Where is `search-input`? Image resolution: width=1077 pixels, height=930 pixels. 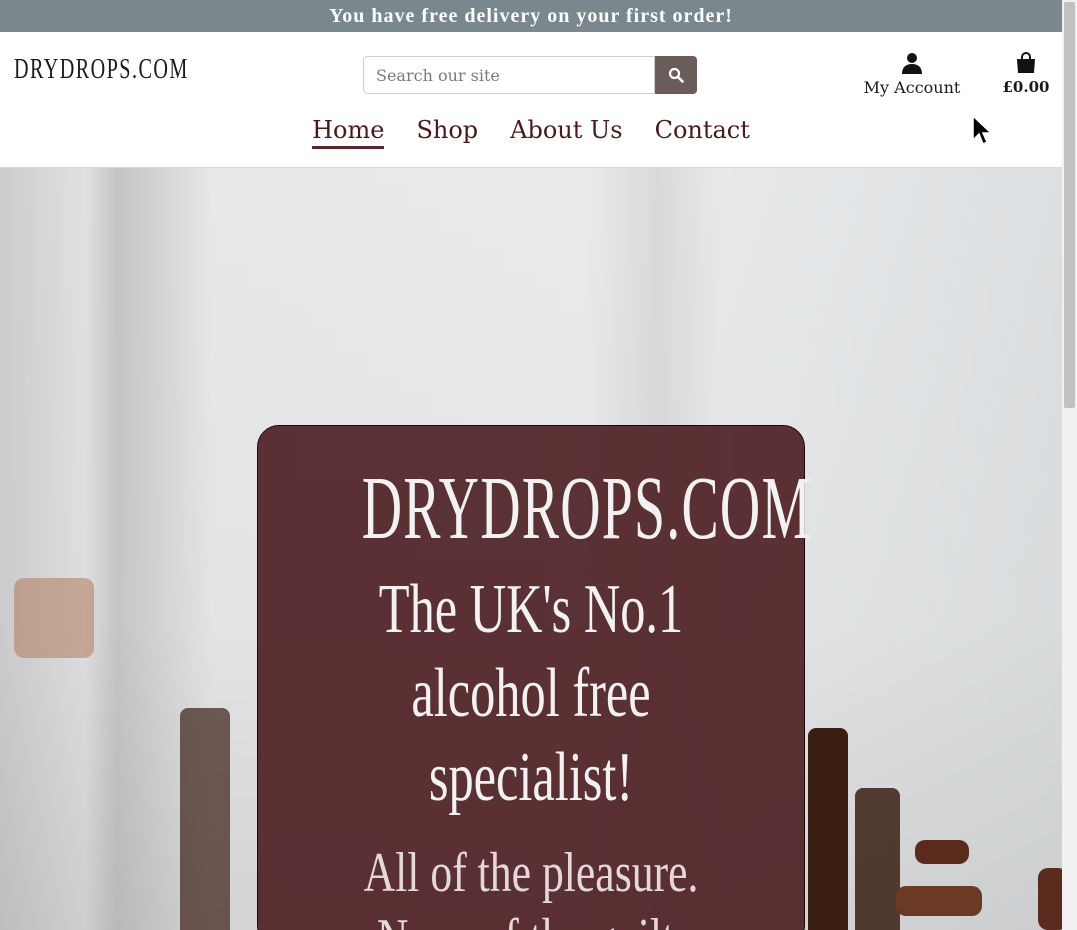 search-input is located at coordinates (509, 75).